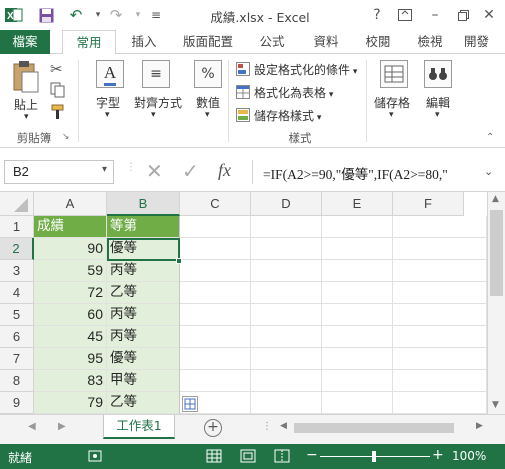 Image resolution: width=505 pixels, height=469 pixels. I want to click on binoculars-icon, so click(438, 74).